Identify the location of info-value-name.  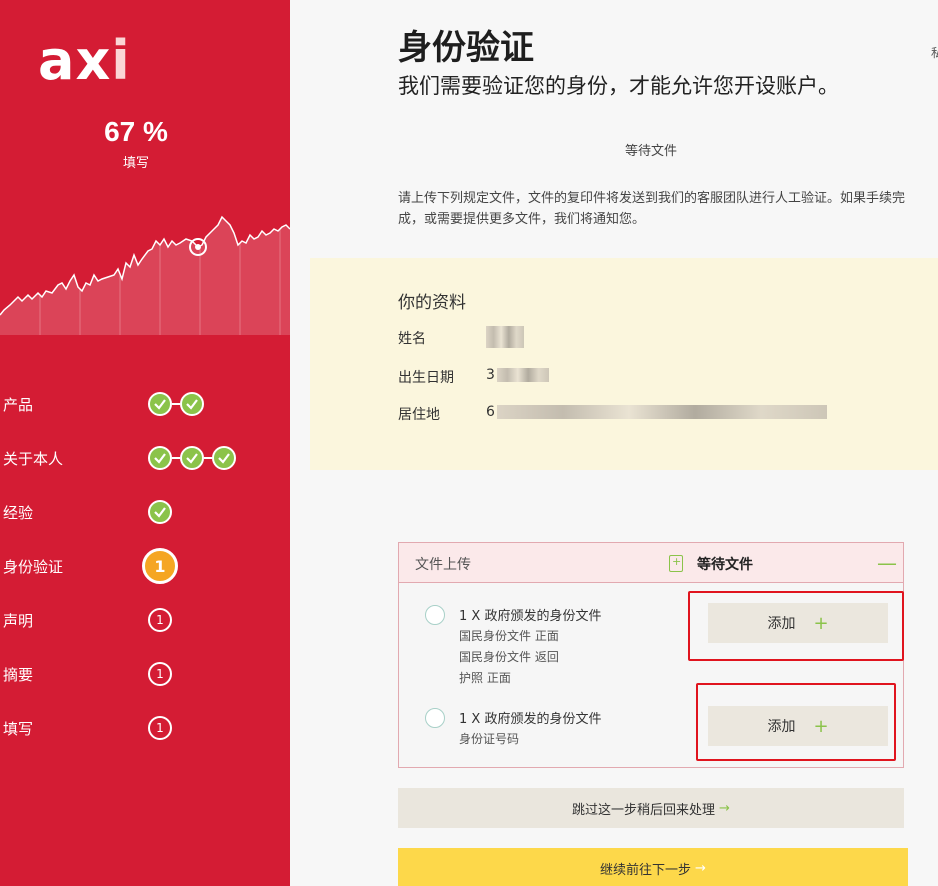
(505, 337).